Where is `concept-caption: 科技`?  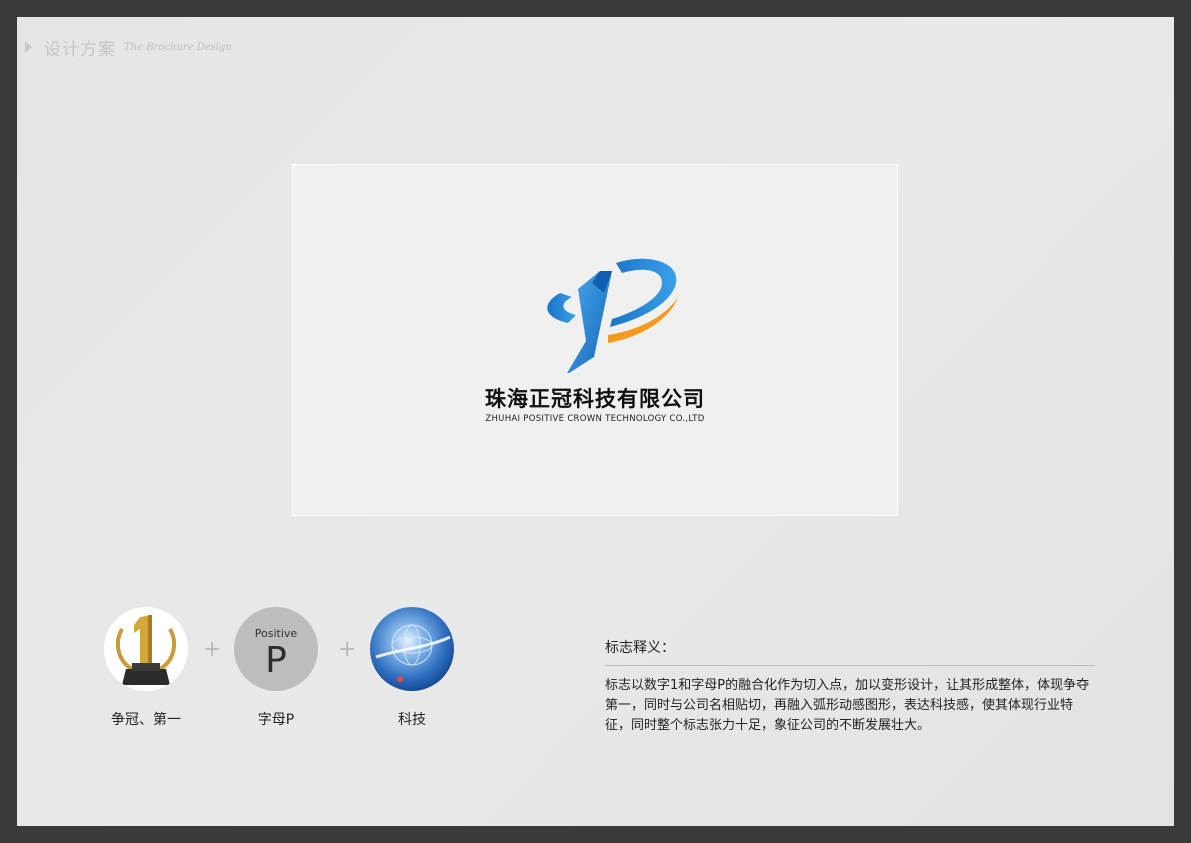 concept-caption: 科技 is located at coordinates (412, 720).